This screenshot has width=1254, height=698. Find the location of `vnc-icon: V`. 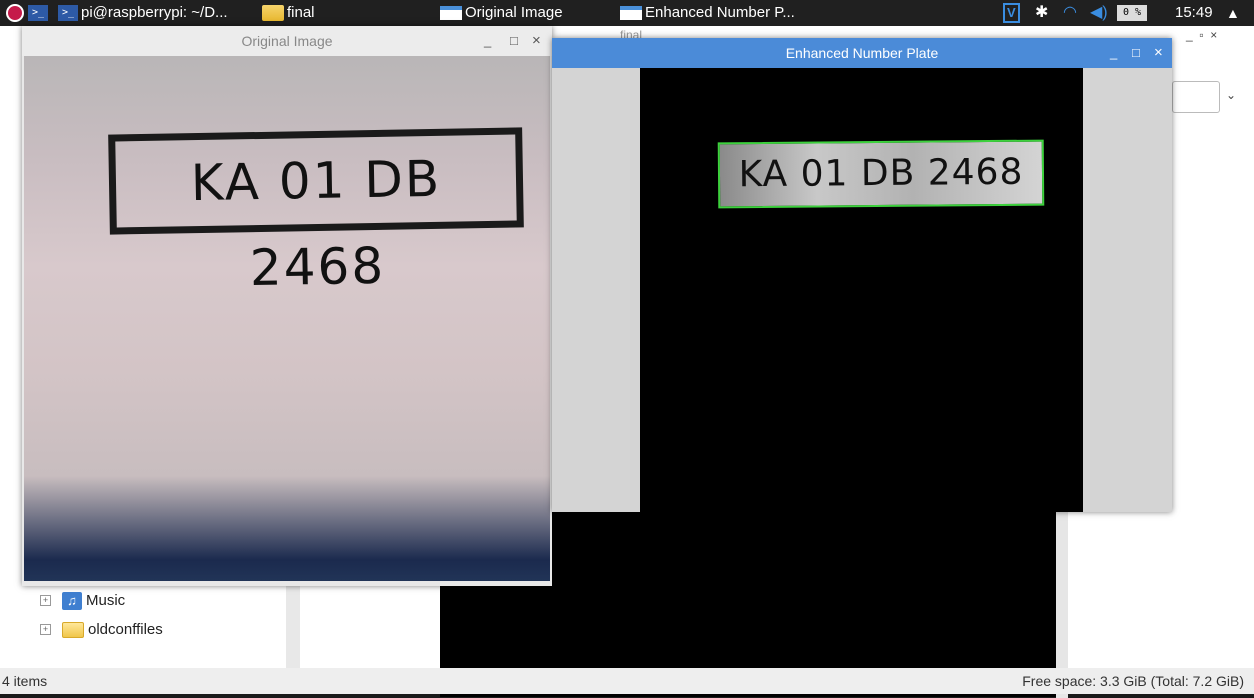

vnc-icon: V is located at coordinates (1011, 13).